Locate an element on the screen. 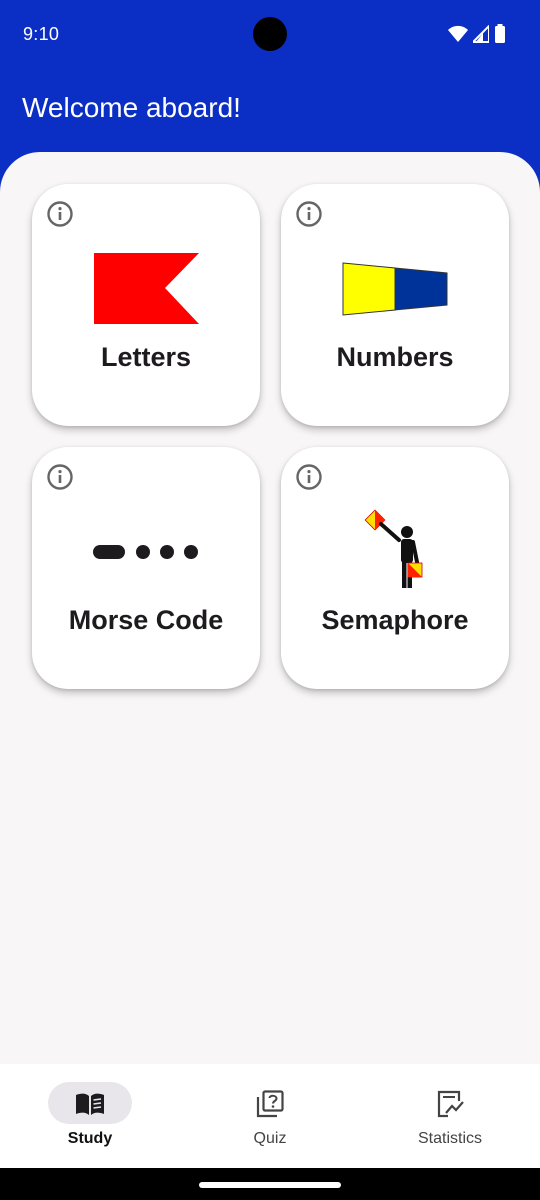 Image resolution: width=540 pixels, height=1200 pixels. morse-code-icon is located at coordinates (145, 552).